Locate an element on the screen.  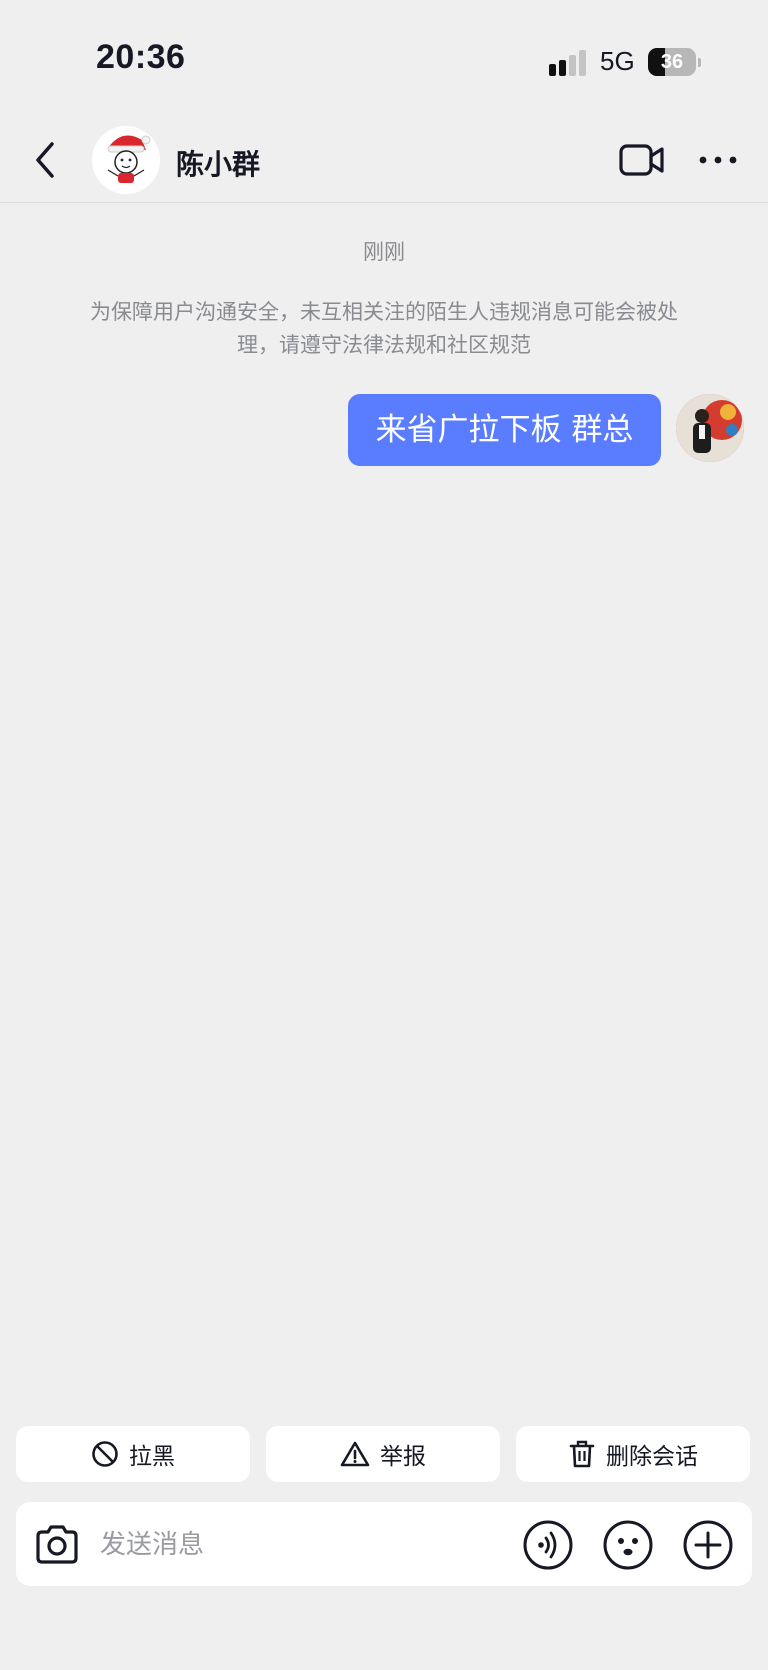
contact-avatar is located at coordinates (126, 160).